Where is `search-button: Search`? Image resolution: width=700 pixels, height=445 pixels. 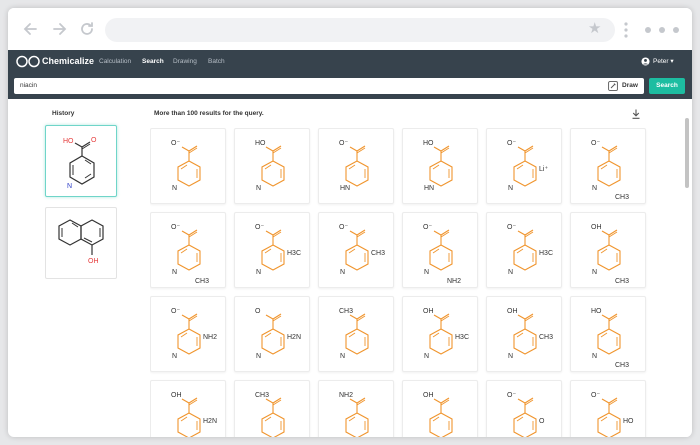
search-button: Search is located at coordinates (667, 86).